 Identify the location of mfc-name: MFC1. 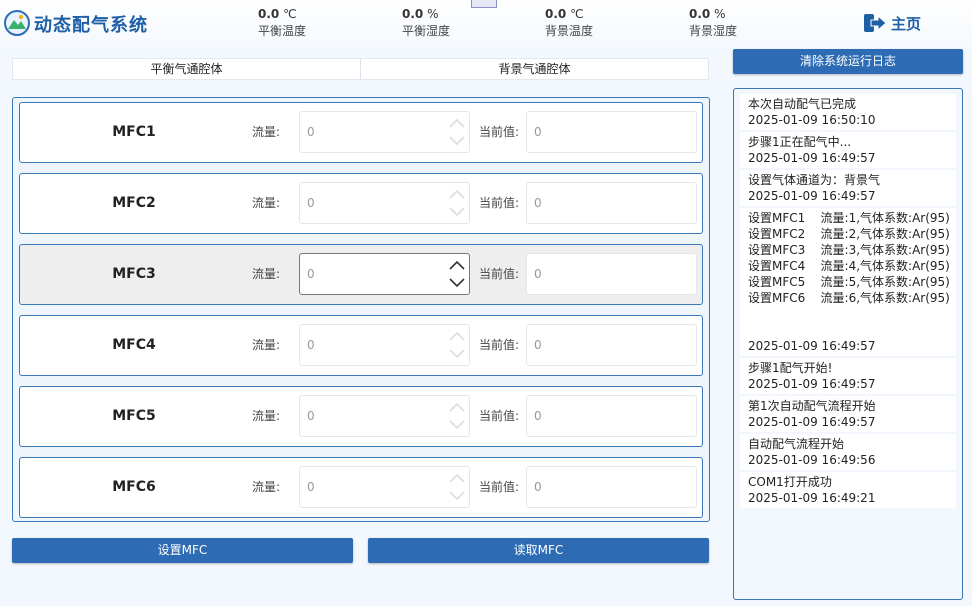
(134, 132).